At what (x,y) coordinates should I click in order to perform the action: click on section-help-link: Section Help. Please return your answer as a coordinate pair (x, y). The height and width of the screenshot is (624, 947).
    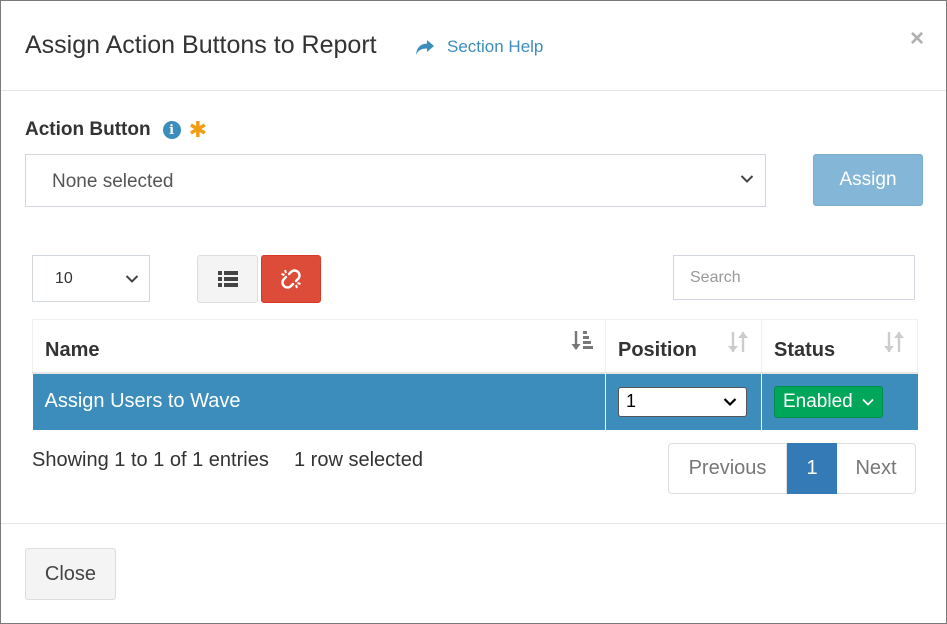
    Looking at the image, I should click on (479, 47).